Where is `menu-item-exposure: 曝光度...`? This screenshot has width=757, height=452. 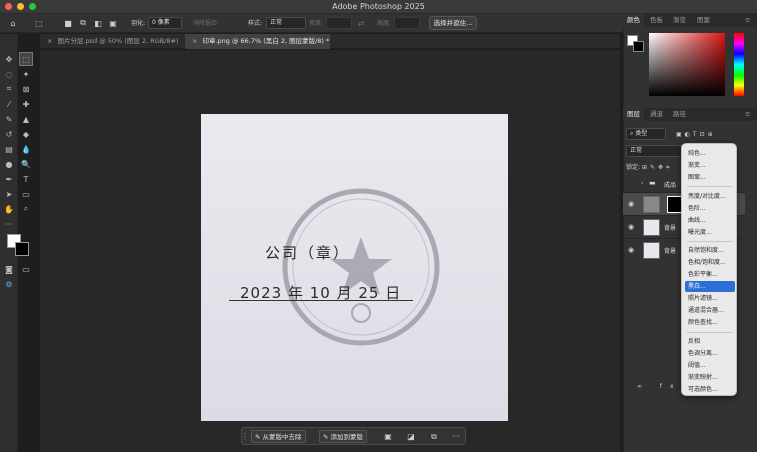 menu-item-exposure: 曝光度... is located at coordinates (710, 232).